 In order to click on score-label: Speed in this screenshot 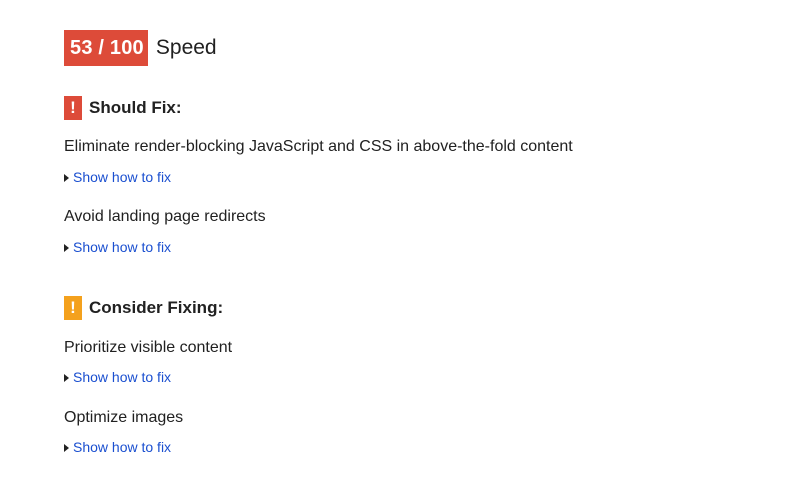, I will do `click(186, 47)`.